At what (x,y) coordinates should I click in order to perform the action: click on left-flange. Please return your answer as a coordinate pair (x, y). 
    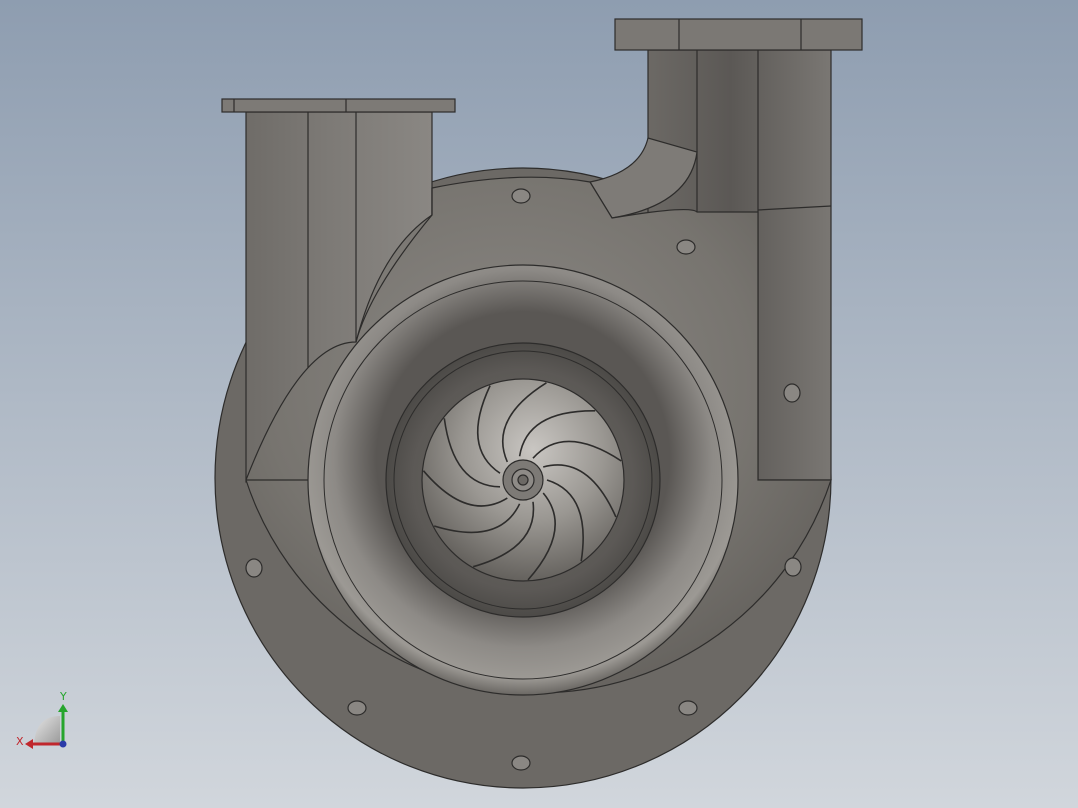
    Looking at the image, I should click on (338, 105).